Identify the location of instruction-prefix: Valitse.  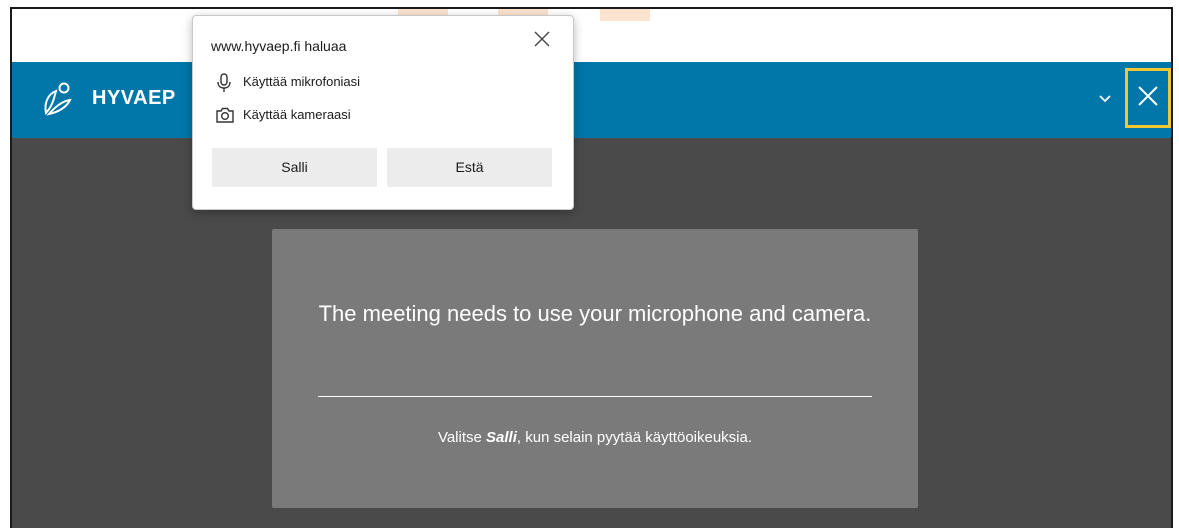
(462, 437).